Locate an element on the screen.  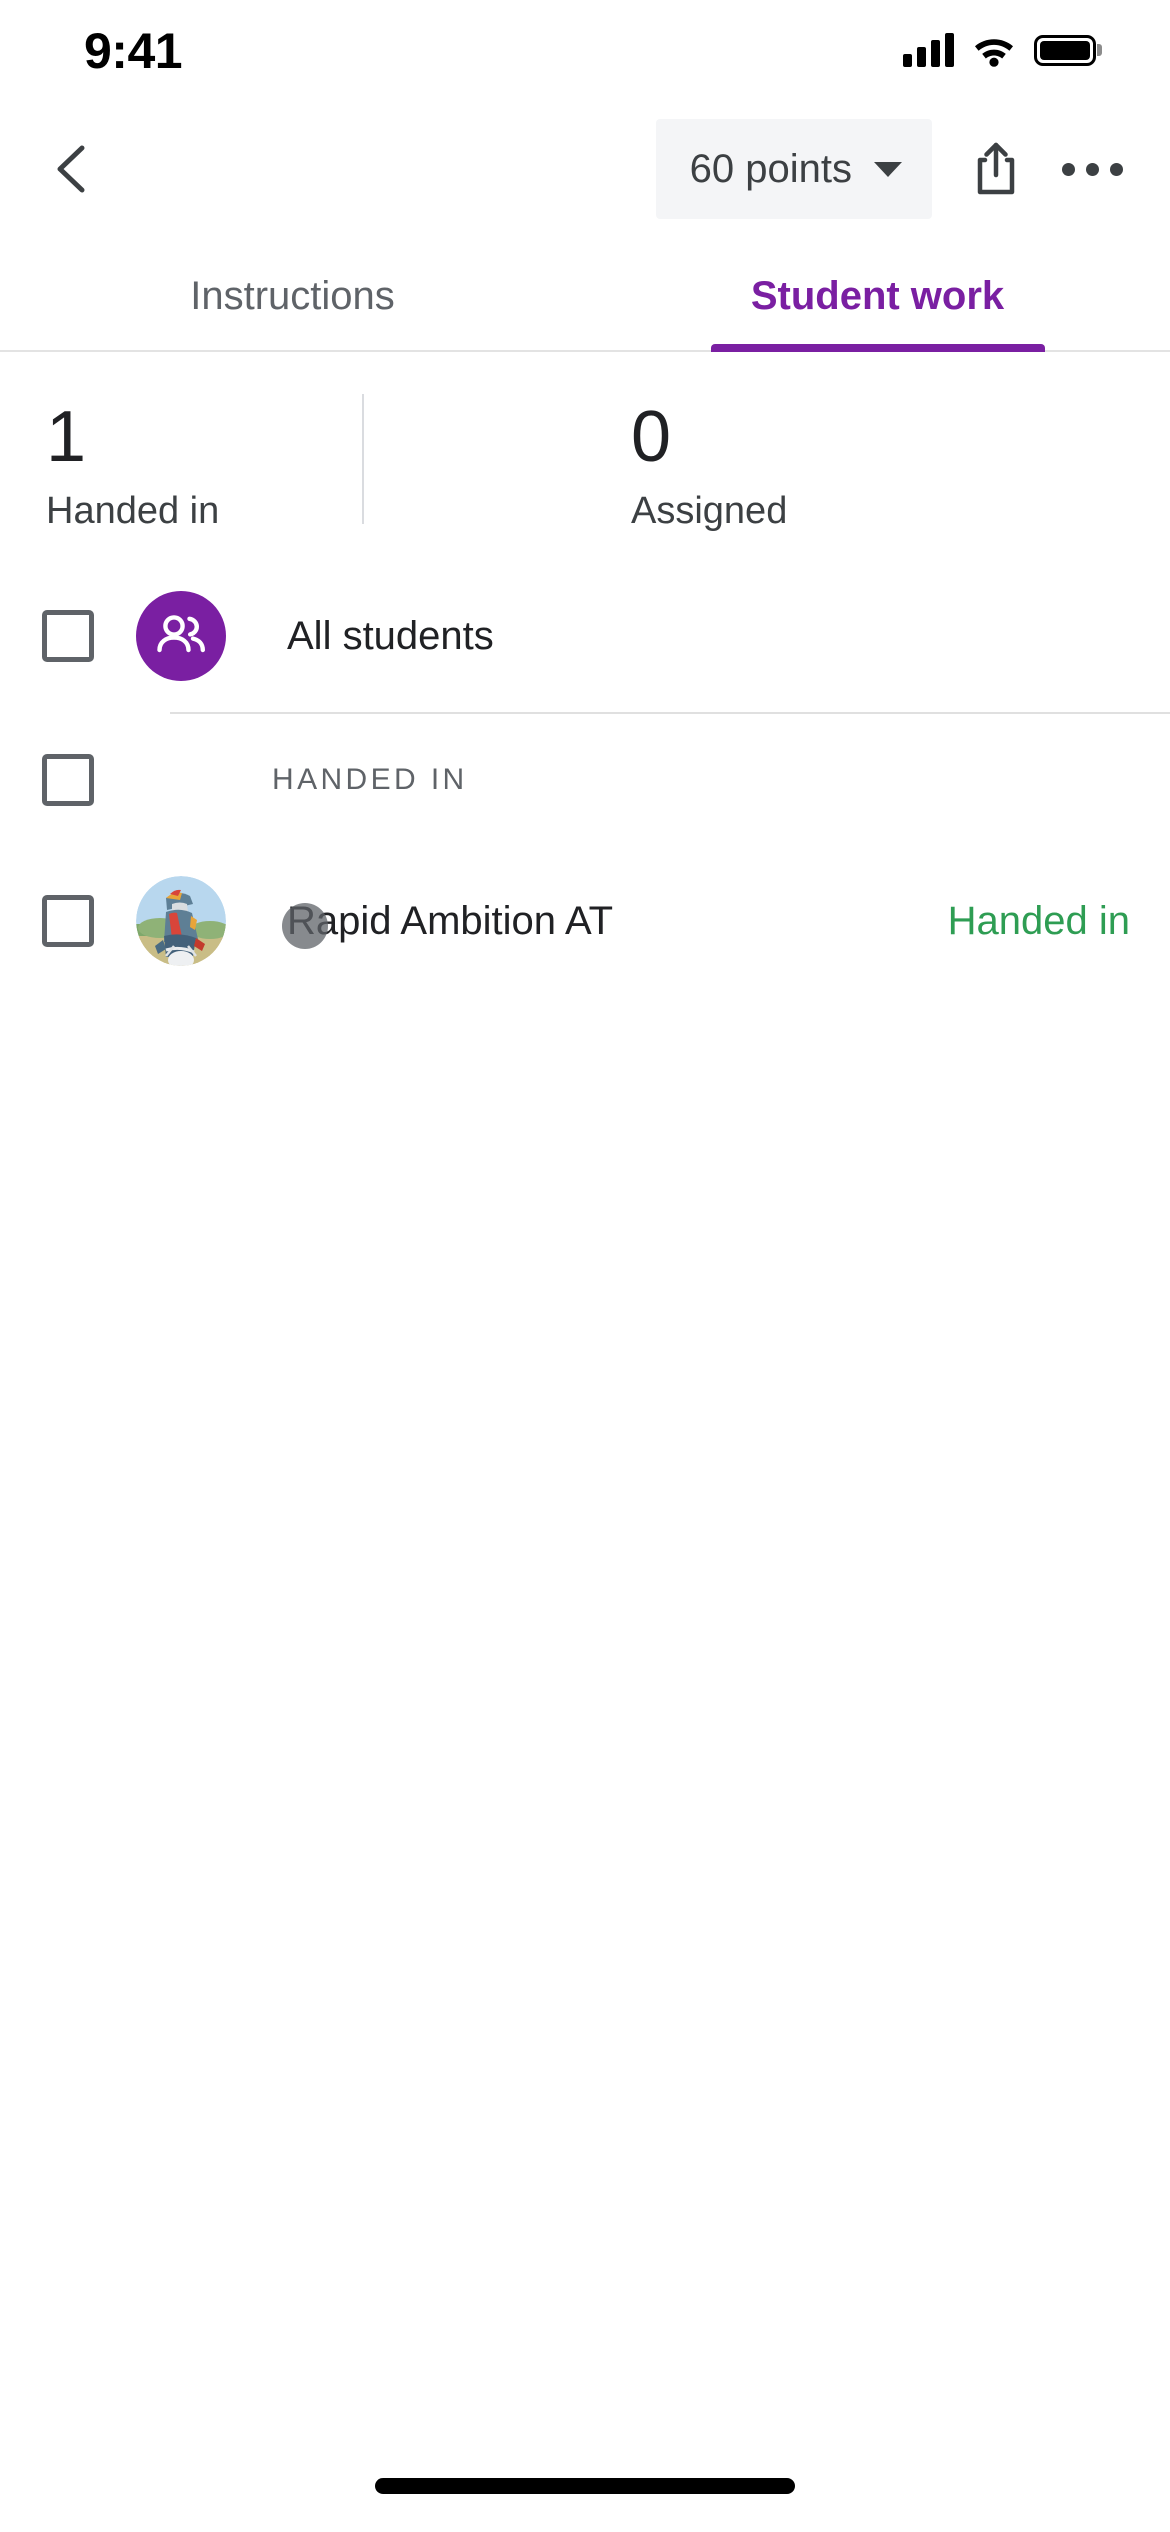
tab-bar: Instructions Student work is located at coordinates (585, 297).